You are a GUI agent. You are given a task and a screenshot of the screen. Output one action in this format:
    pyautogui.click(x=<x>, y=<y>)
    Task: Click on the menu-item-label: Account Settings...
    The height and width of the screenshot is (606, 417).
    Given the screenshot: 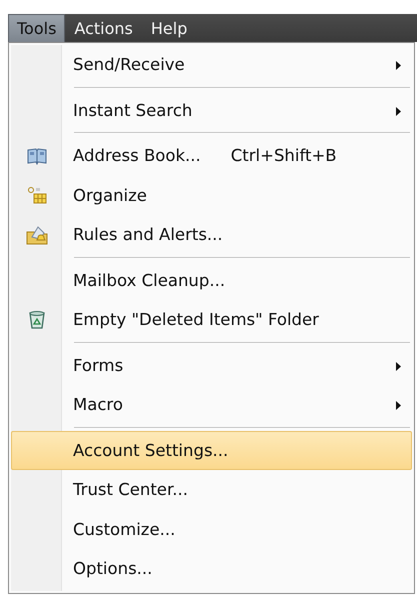 What is the action you would take?
    pyautogui.click(x=150, y=450)
    